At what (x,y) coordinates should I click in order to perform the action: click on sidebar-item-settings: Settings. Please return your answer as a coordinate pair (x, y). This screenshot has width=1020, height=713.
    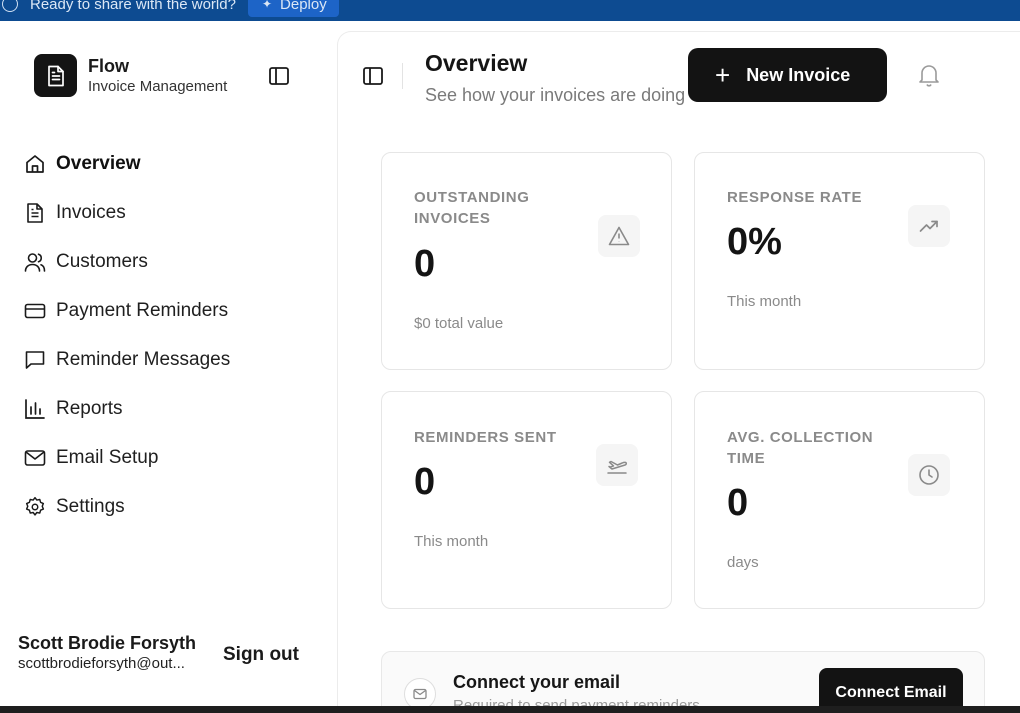
    Looking at the image, I should click on (169, 506).